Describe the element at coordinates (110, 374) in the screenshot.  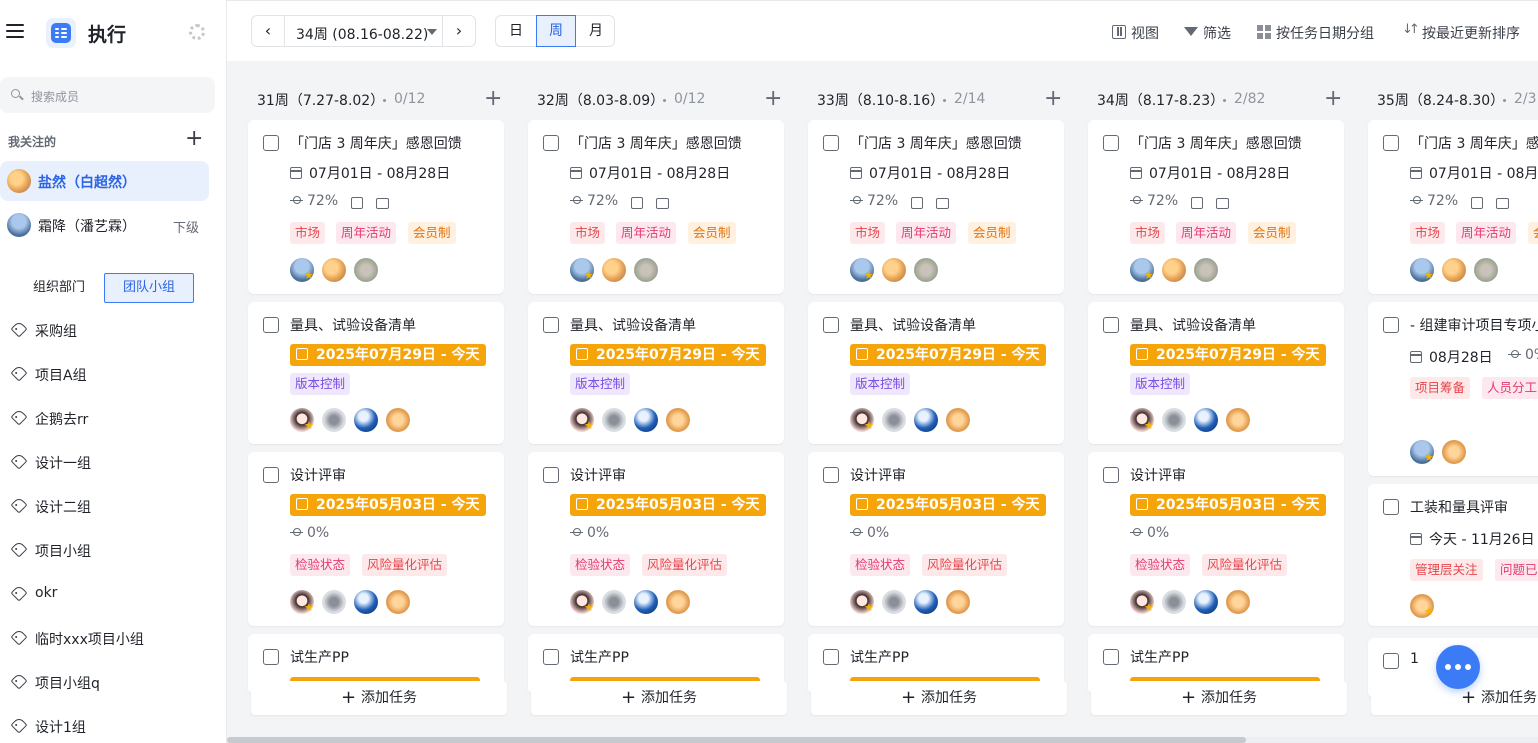
I see `team-group-item: 项目A组` at that location.